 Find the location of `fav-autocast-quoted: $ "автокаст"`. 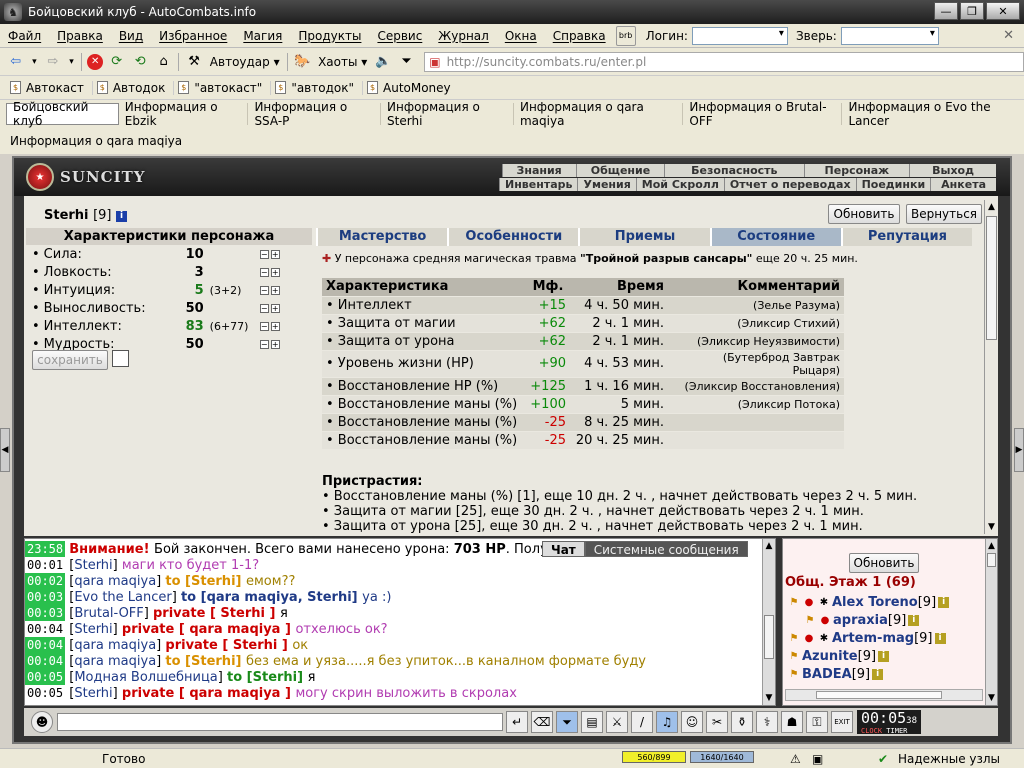

fav-autocast-quoted: $ "автокаст" is located at coordinates (223, 87).